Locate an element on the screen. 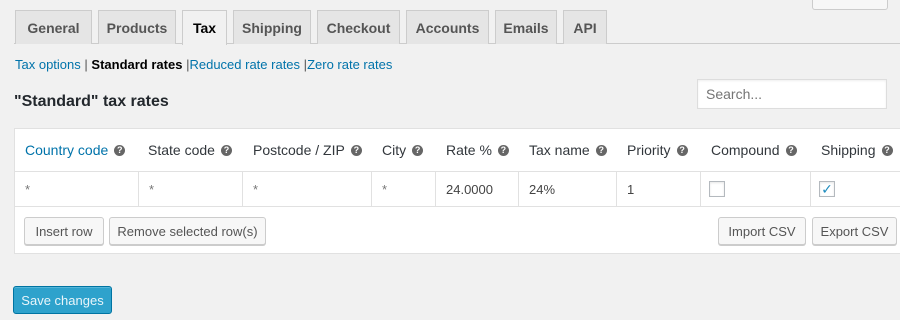 The height and width of the screenshot is (320, 900). column-header-priority: Priority? is located at coordinates (657, 150).